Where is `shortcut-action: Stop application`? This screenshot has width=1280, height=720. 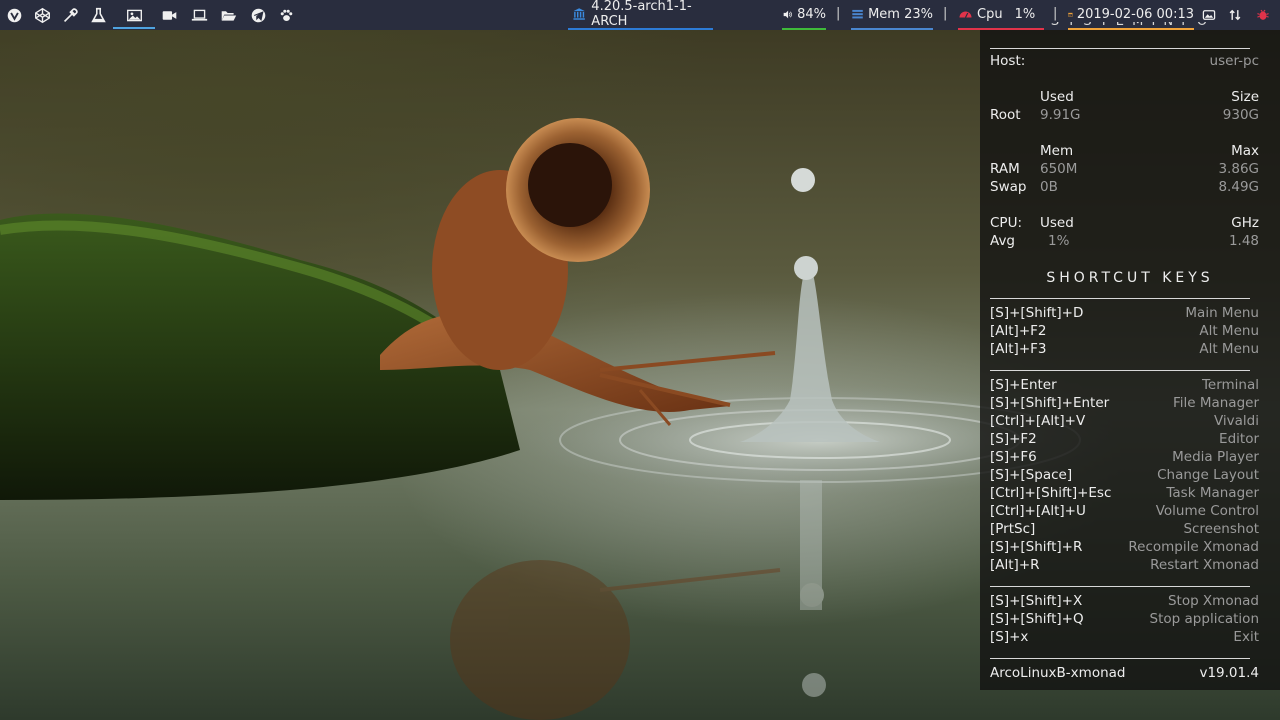 shortcut-action: Stop application is located at coordinates (1204, 619).